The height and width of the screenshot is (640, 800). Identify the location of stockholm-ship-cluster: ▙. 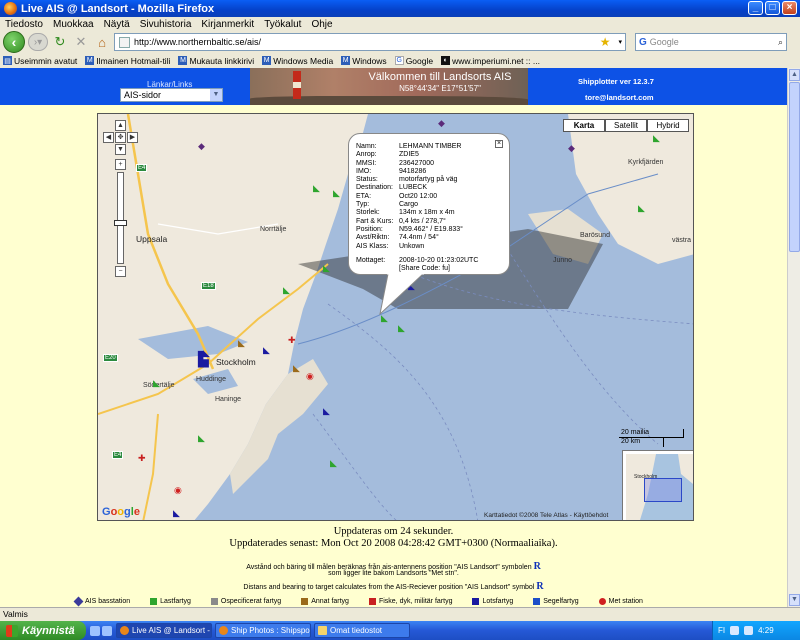
(203, 359).